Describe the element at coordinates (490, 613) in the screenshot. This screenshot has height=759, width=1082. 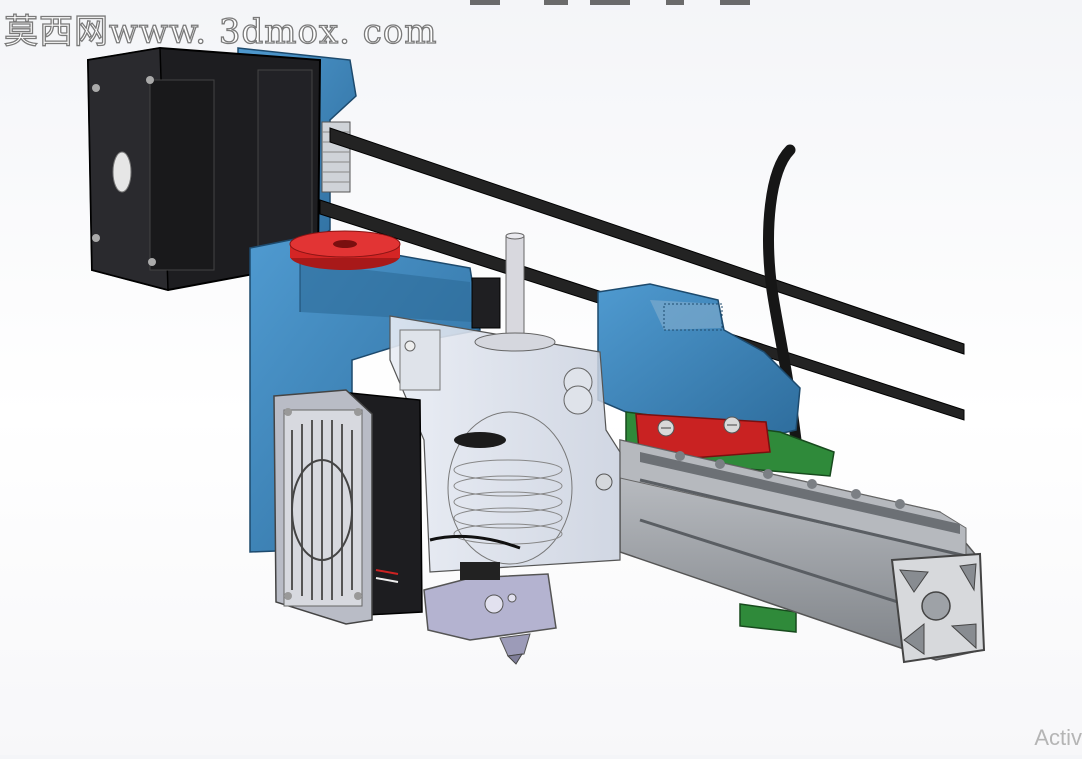
I see `hotend-block` at that location.